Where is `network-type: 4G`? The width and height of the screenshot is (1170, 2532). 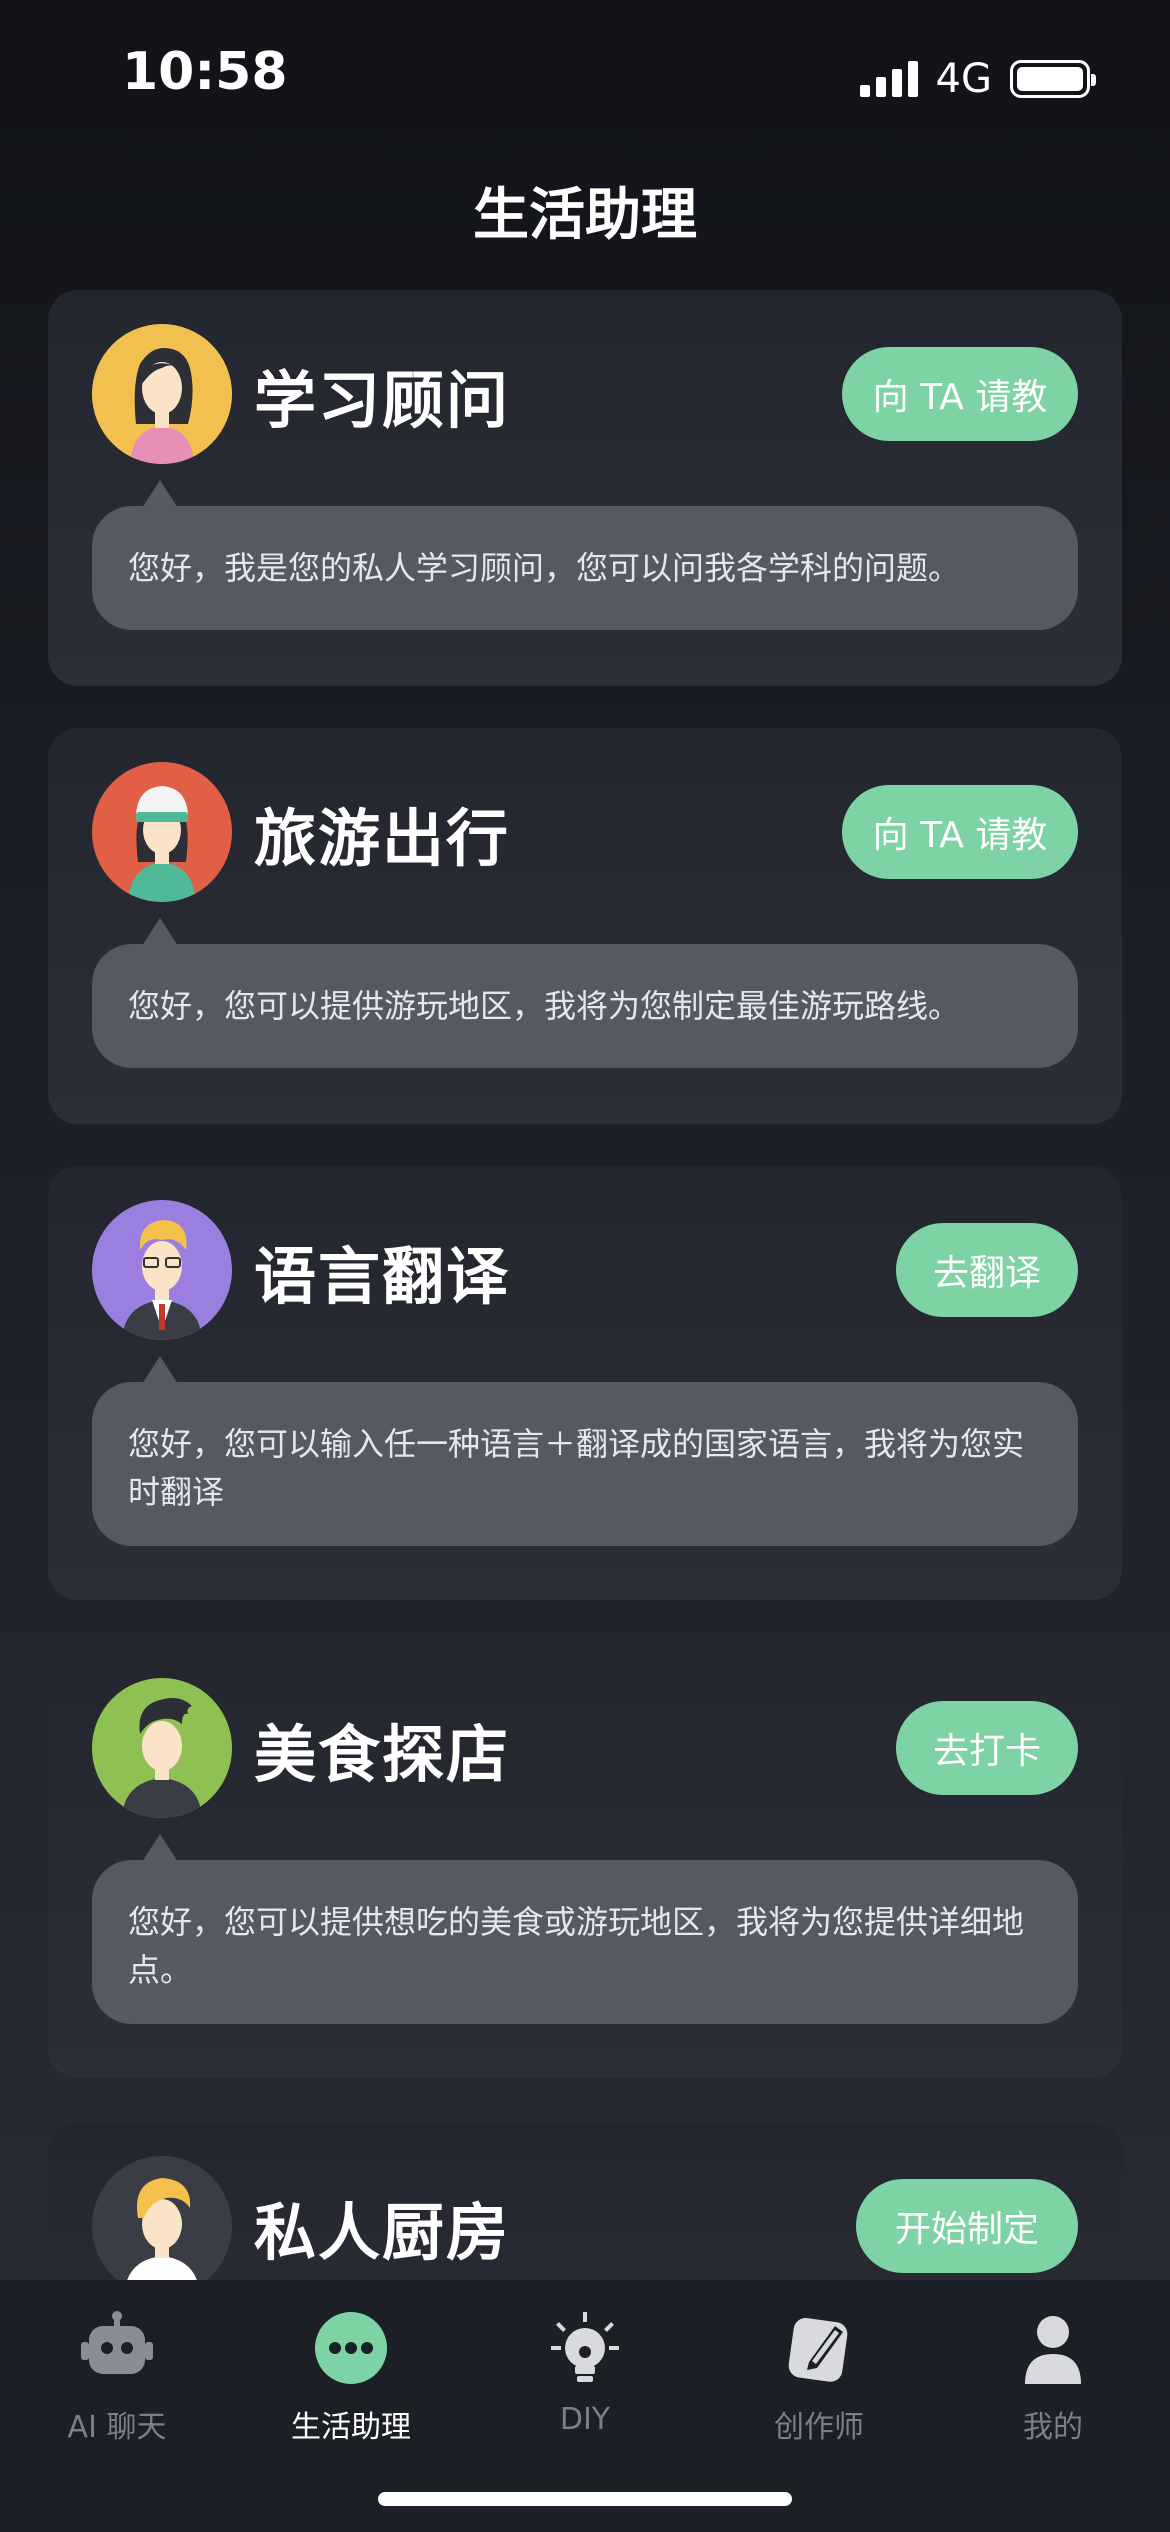
network-type: 4G is located at coordinates (963, 79).